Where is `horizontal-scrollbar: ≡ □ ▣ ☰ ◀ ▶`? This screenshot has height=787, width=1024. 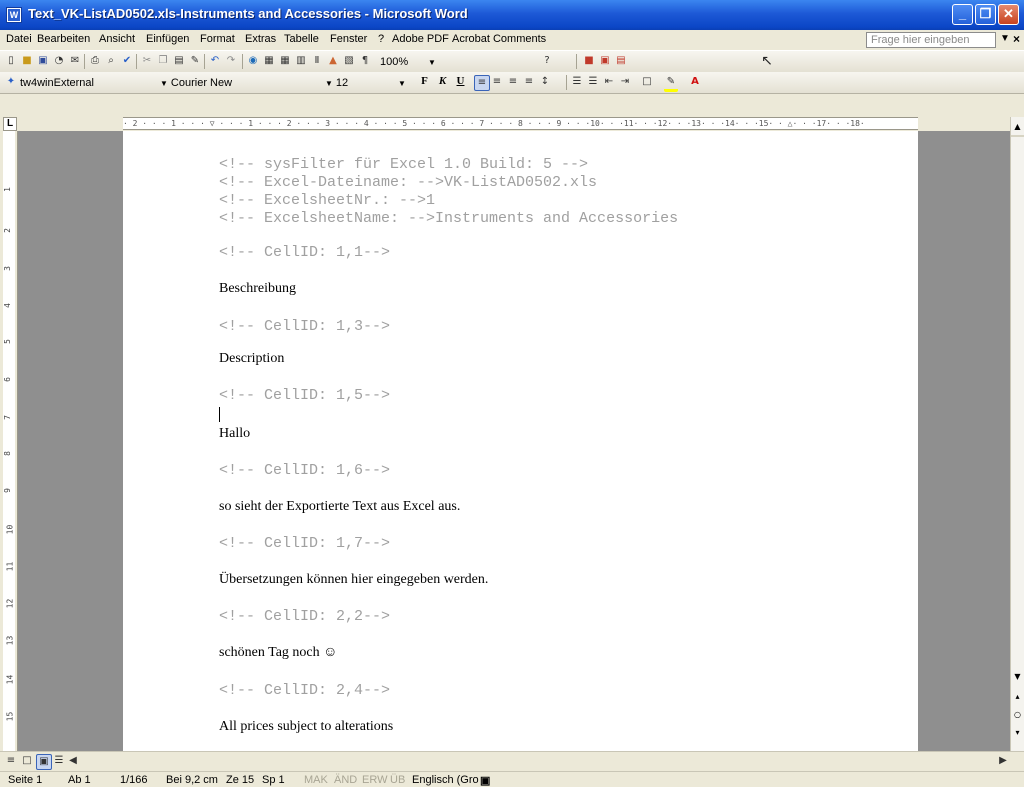
horizontal-scrollbar: ≡ □ ▣ ☰ ◀ ▶ is located at coordinates (512, 761).